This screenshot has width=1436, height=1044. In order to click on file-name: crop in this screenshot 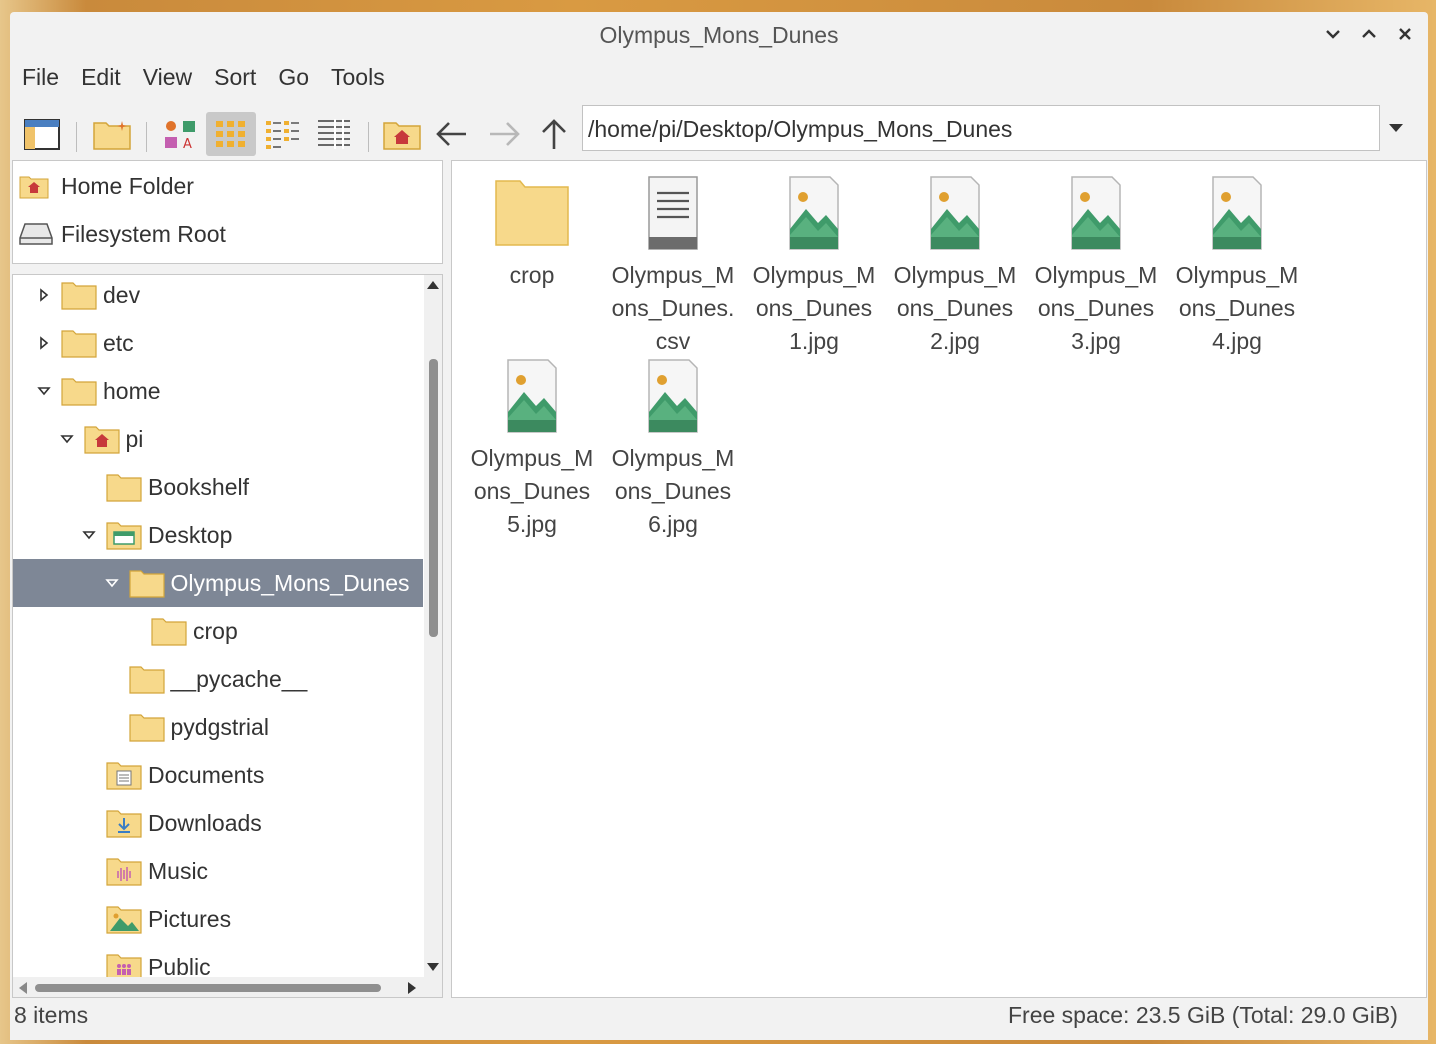, I will do `click(532, 275)`.